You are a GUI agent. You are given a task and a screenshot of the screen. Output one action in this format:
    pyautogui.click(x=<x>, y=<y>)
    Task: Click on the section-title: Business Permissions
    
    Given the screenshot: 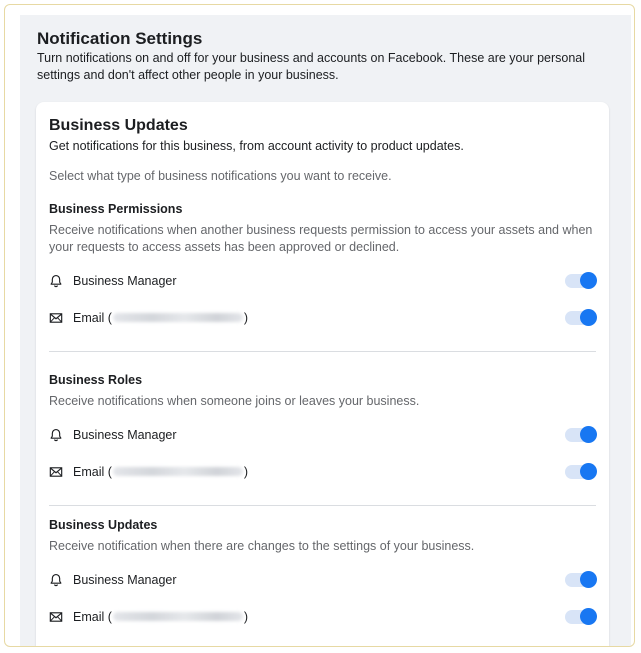 What is the action you would take?
    pyautogui.click(x=116, y=209)
    